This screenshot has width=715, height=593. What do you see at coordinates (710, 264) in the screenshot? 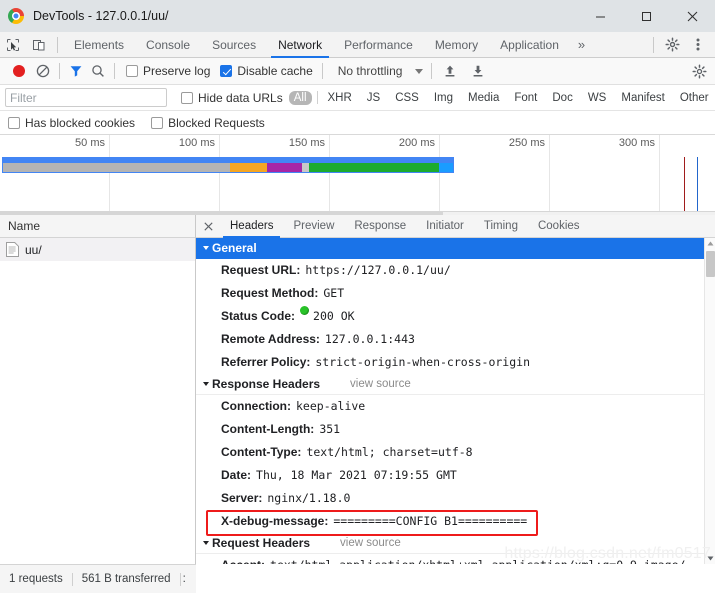
I see `scrollbar-thumb` at bounding box center [710, 264].